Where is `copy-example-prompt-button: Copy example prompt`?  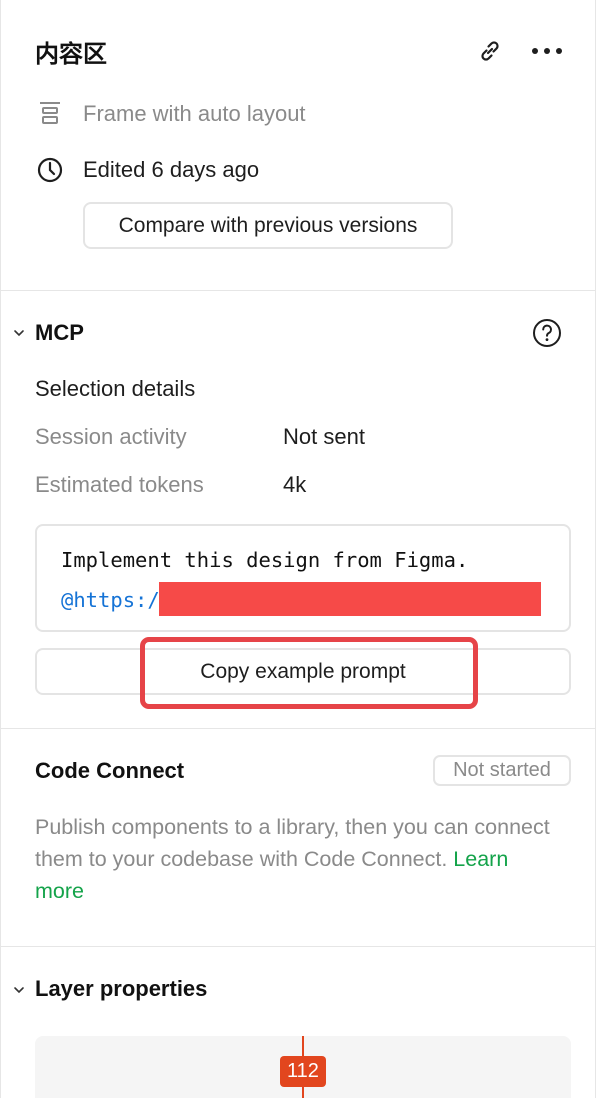 copy-example-prompt-button: Copy example prompt is located at coordinates (303, 671).